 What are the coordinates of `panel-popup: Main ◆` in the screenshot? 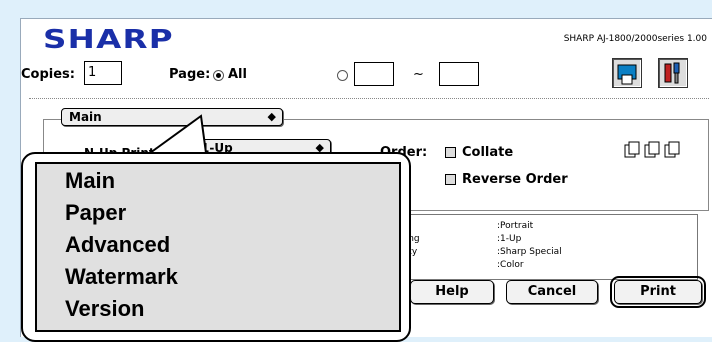 It's located at (172, 117).